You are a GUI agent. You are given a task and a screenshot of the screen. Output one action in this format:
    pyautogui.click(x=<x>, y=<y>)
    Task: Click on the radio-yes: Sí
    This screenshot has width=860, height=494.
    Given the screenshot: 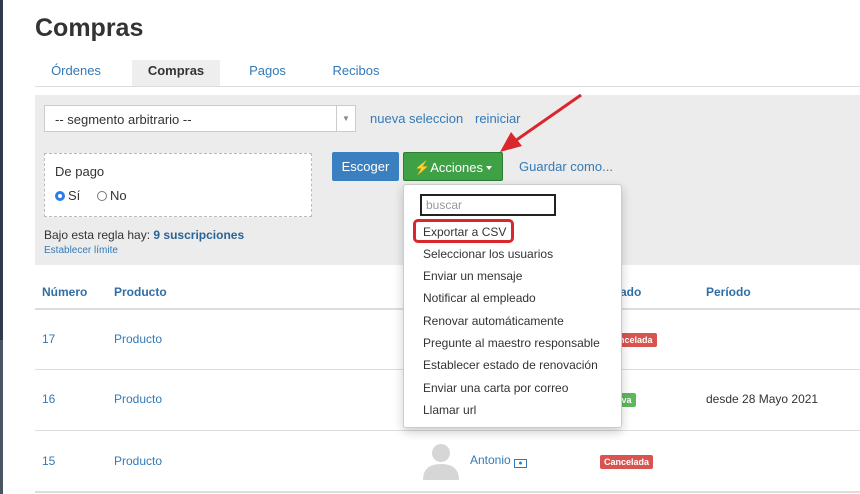 What is the action you would take?
    pyautogui.click(x=67, y=195)
    